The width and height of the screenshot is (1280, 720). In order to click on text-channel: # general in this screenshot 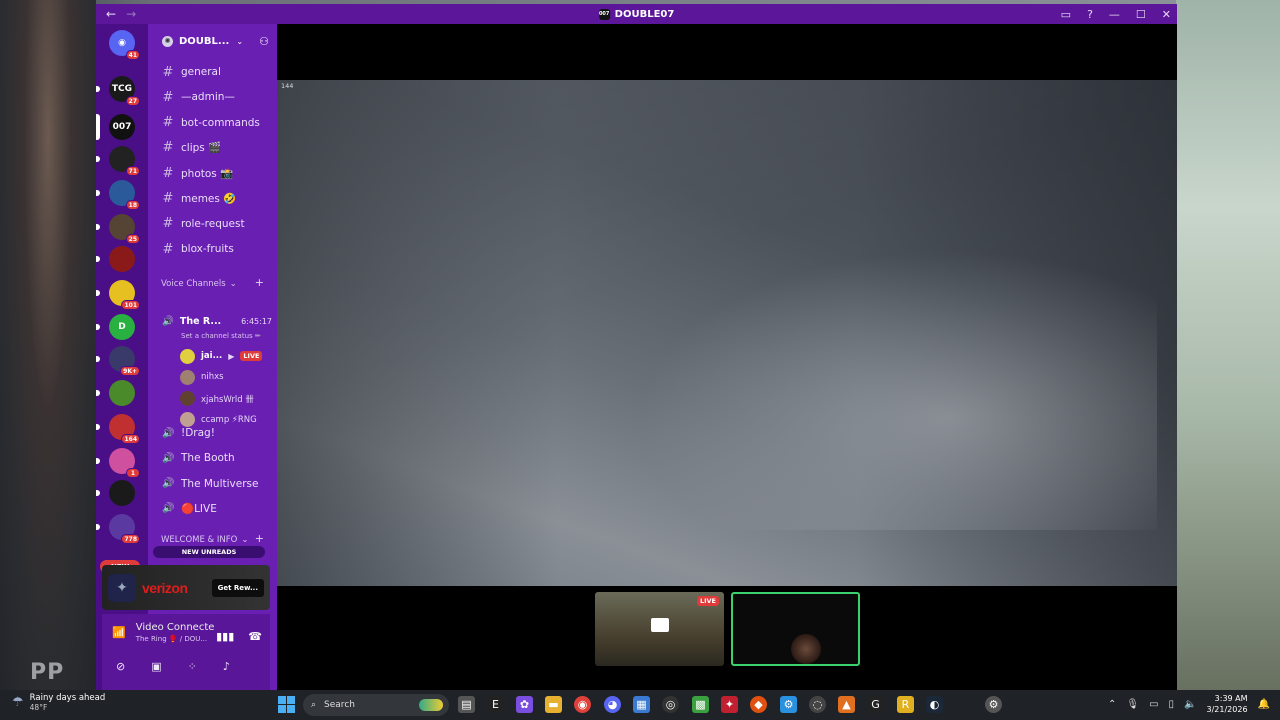, I will do `click(191, 72)`.